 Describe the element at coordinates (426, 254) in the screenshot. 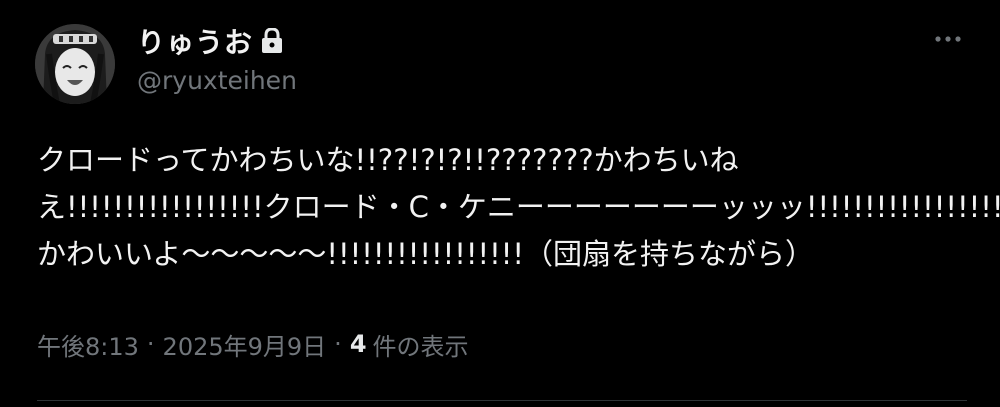

I see `tweet-text-line: かわいいよ〜〜〜〜〜!!!!!!!!!!!!!!!!!（団扇を持ちながら）` at that location.